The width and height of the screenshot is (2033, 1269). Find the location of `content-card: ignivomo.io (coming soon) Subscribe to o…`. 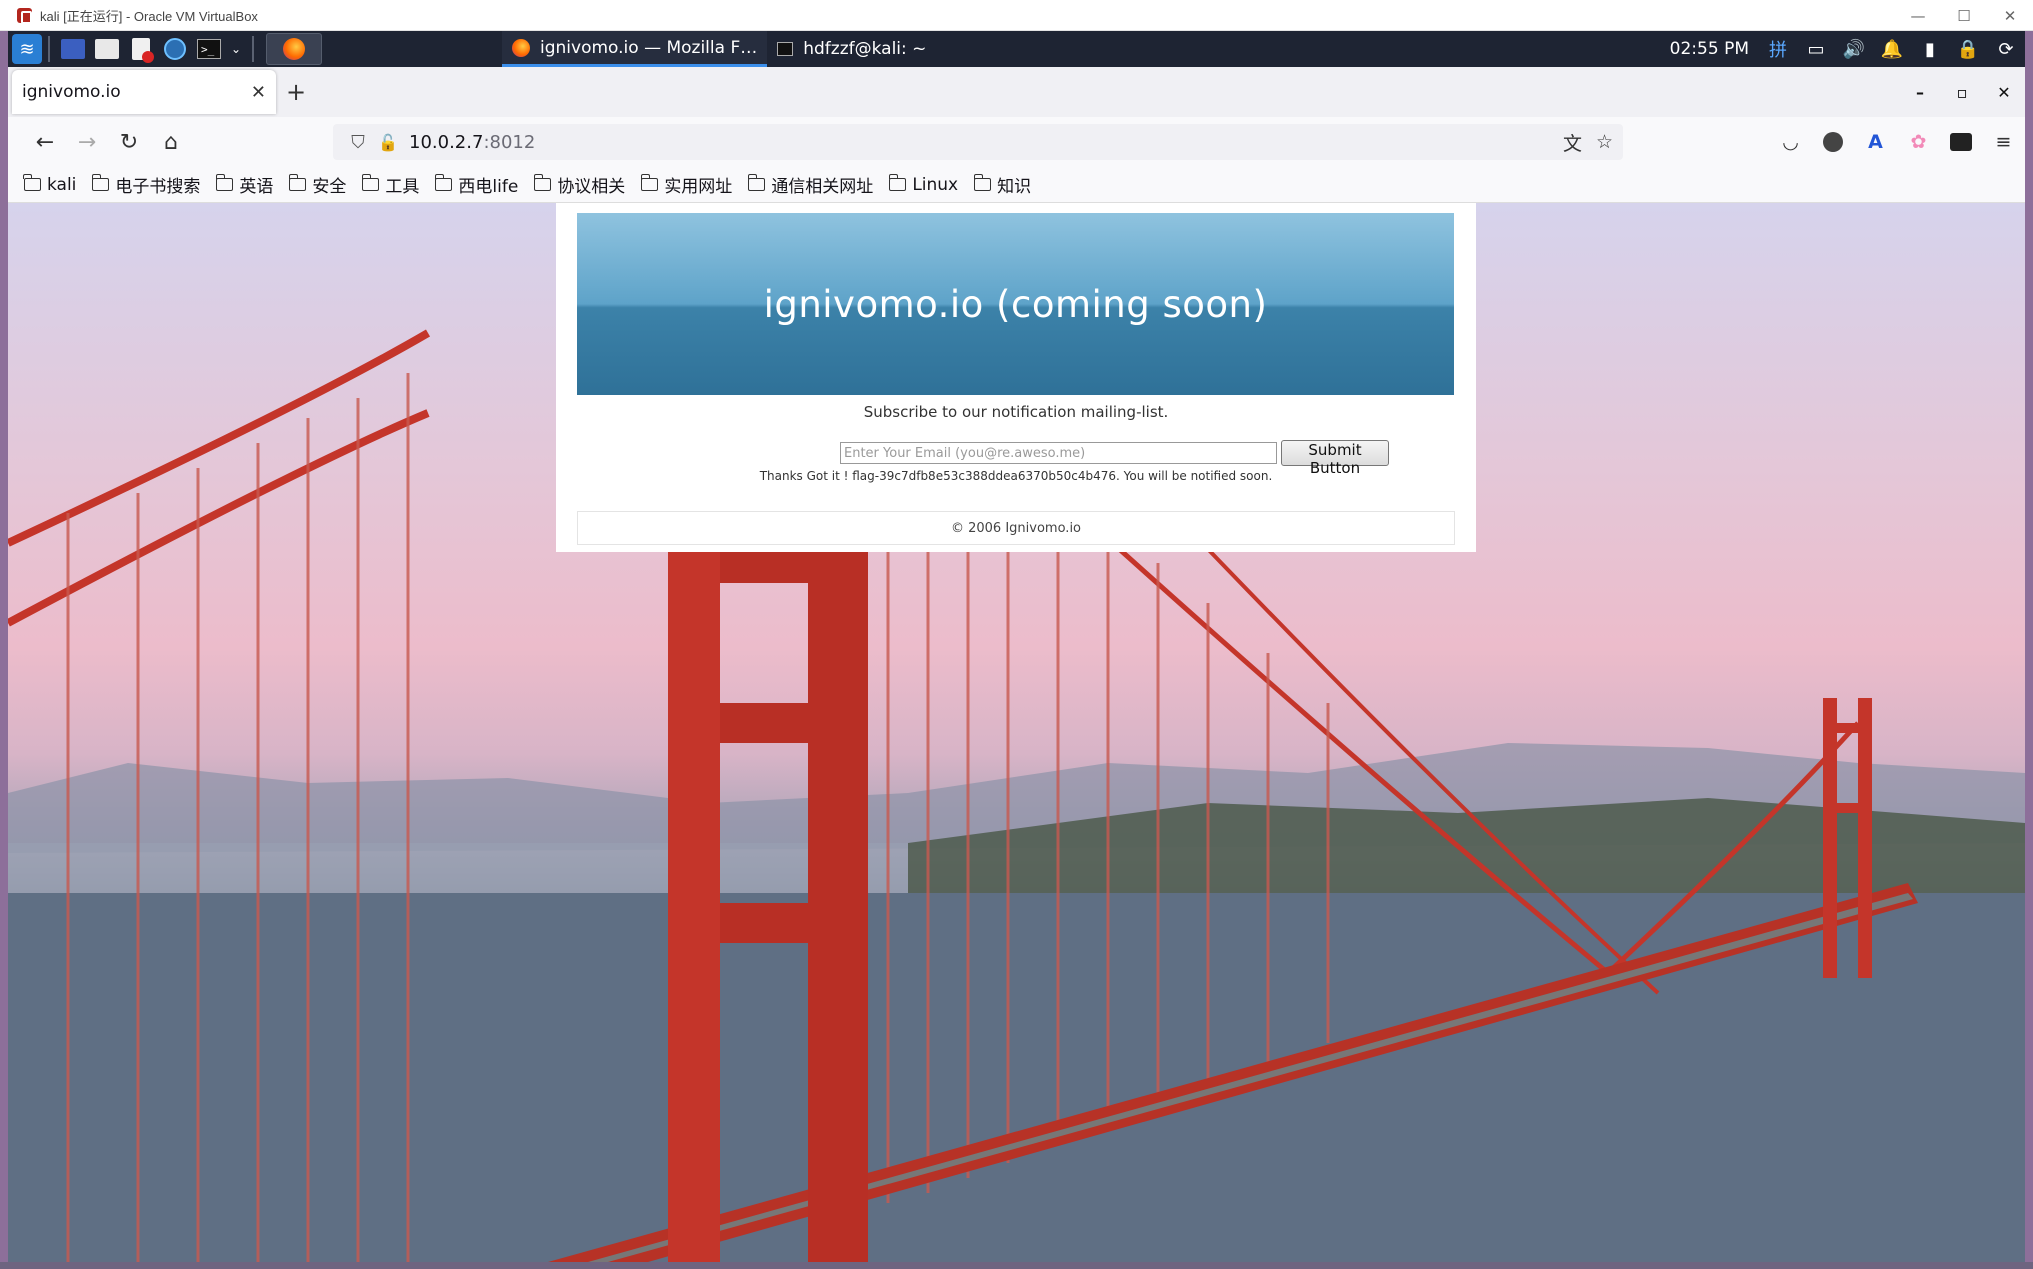

content-card: ignivomo.io (coming soon) Subscribe to o… is located at coordinates (1016, 377).